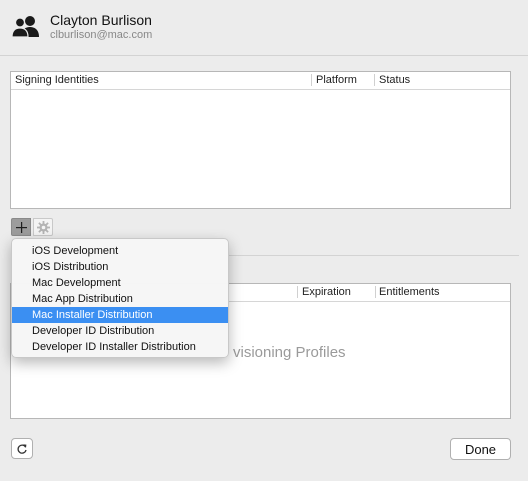 This screenshot has height=481, width=528. I want to click on refresh-icon, so click(22, 448).